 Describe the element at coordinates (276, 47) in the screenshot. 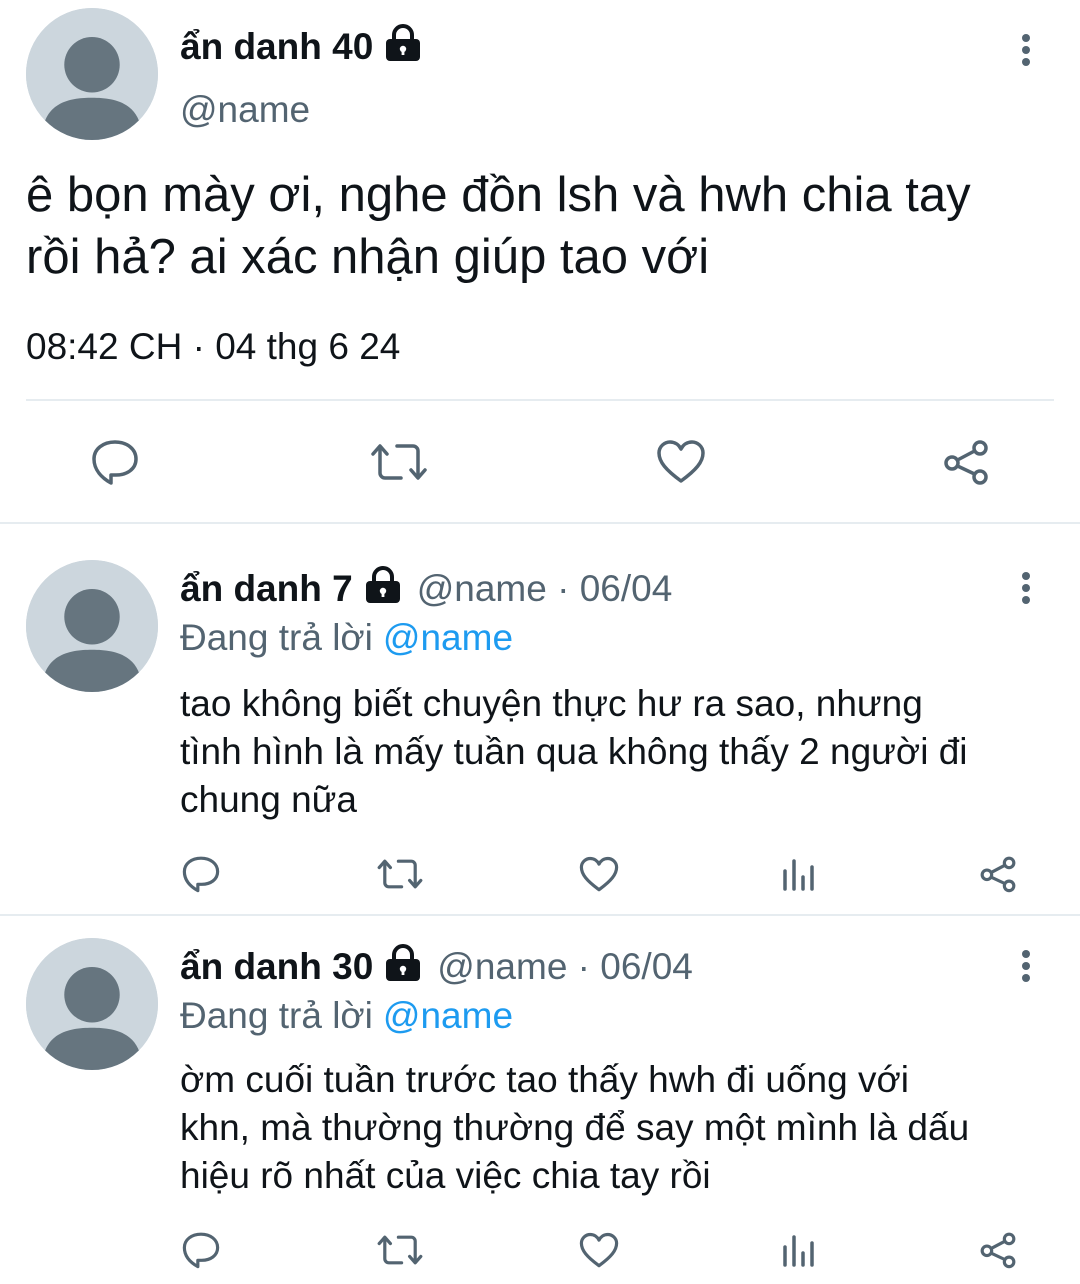

I see `display-name: ẩn danh 40` at that location.